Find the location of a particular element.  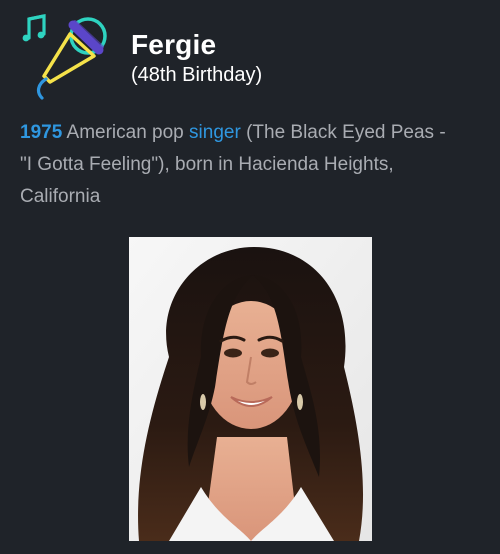

description-text-1: American pop is located at coordinates (125, 132).